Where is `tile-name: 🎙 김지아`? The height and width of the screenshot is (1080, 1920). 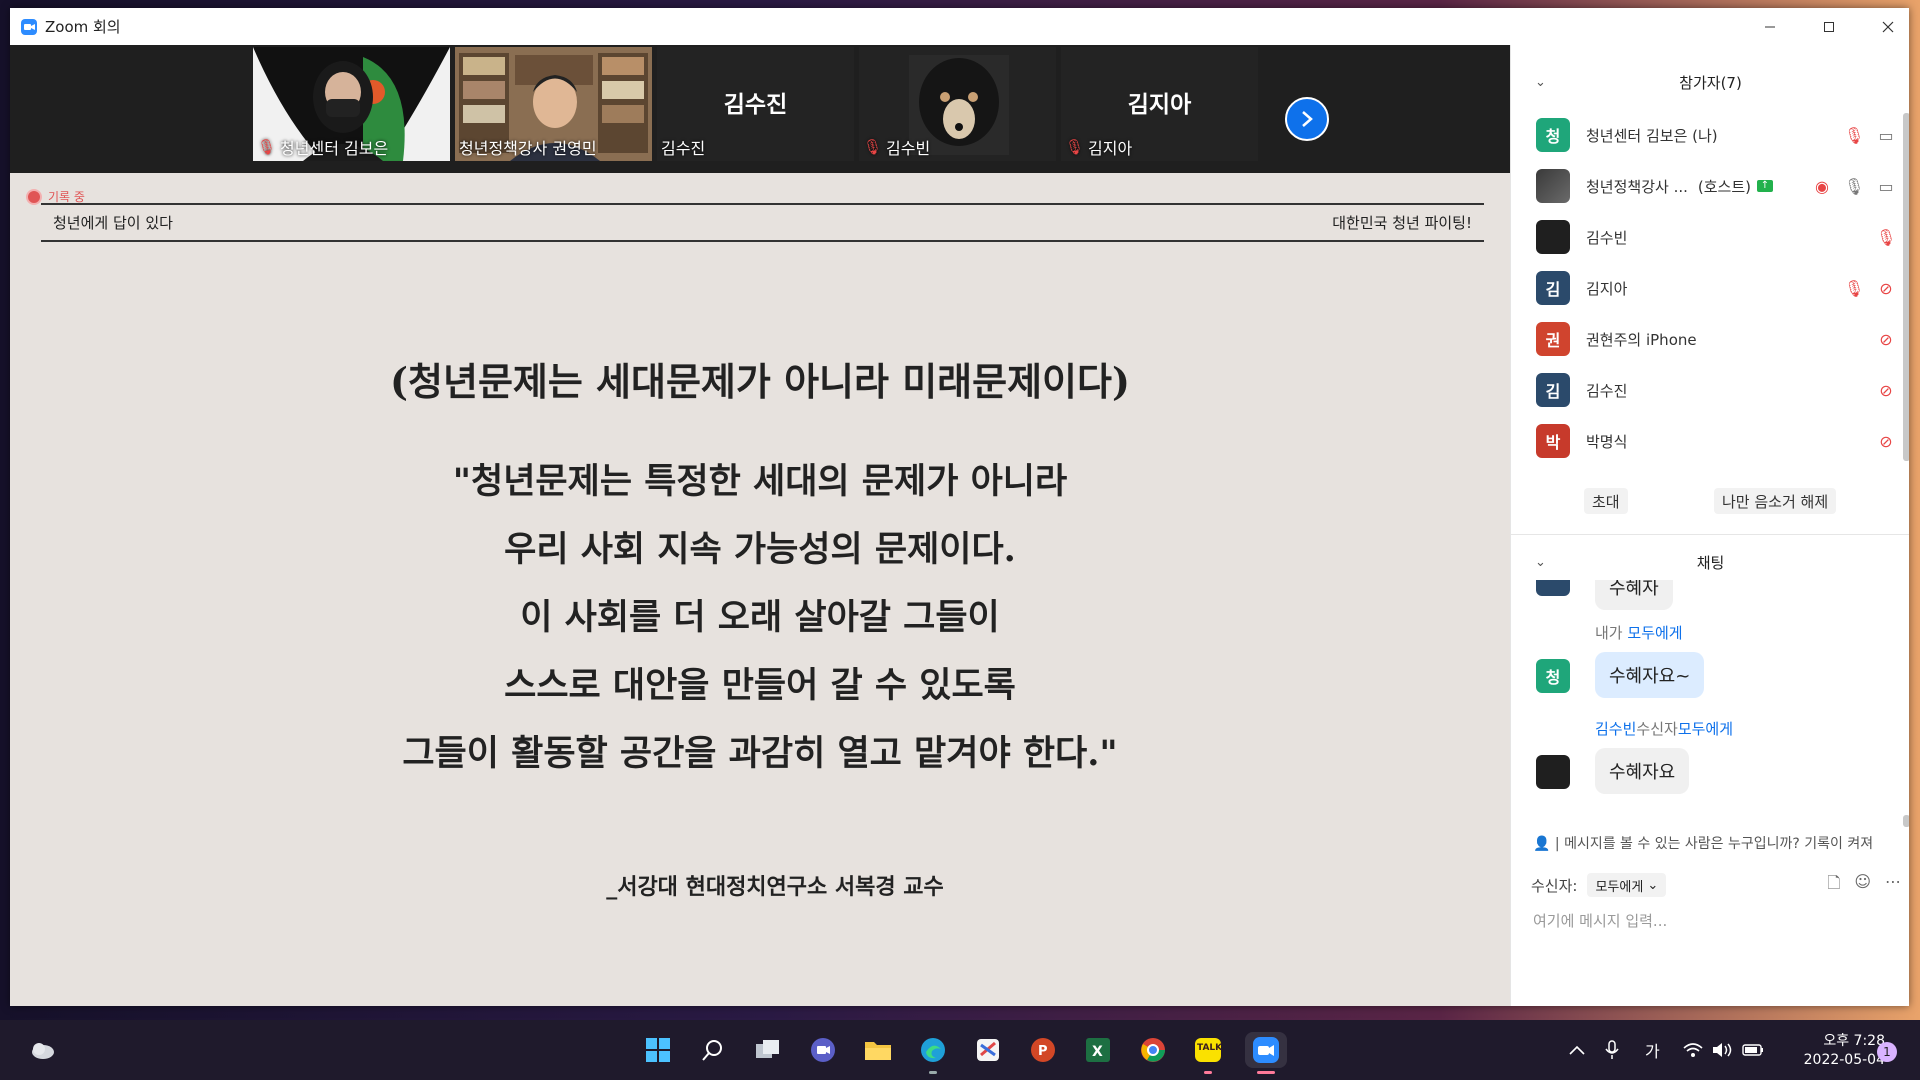 tile-name: 🎙 김지아 is located at coordinates (1099, 148).